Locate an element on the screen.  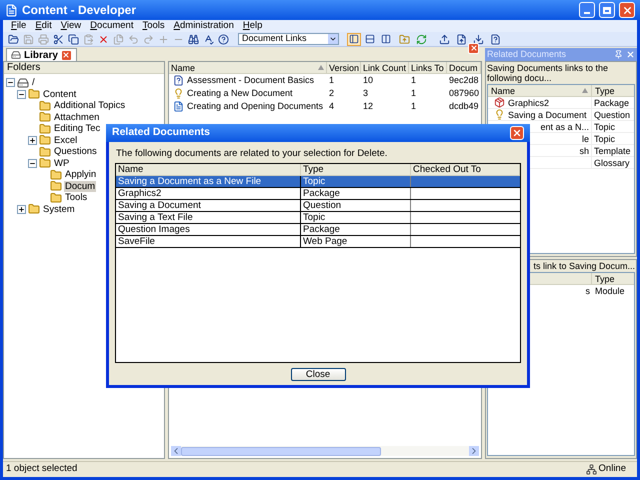
tree-item: WP is located at coordinates (61, 163).